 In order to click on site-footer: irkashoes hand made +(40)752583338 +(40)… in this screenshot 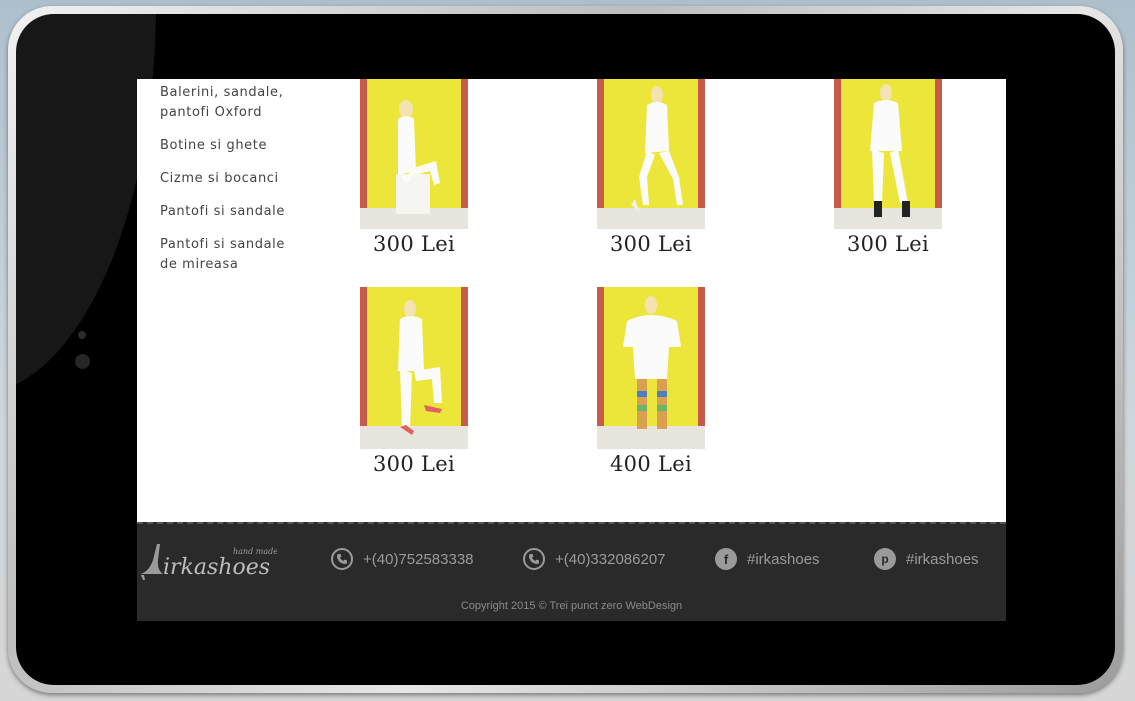, I will do `click(571, 571)`.